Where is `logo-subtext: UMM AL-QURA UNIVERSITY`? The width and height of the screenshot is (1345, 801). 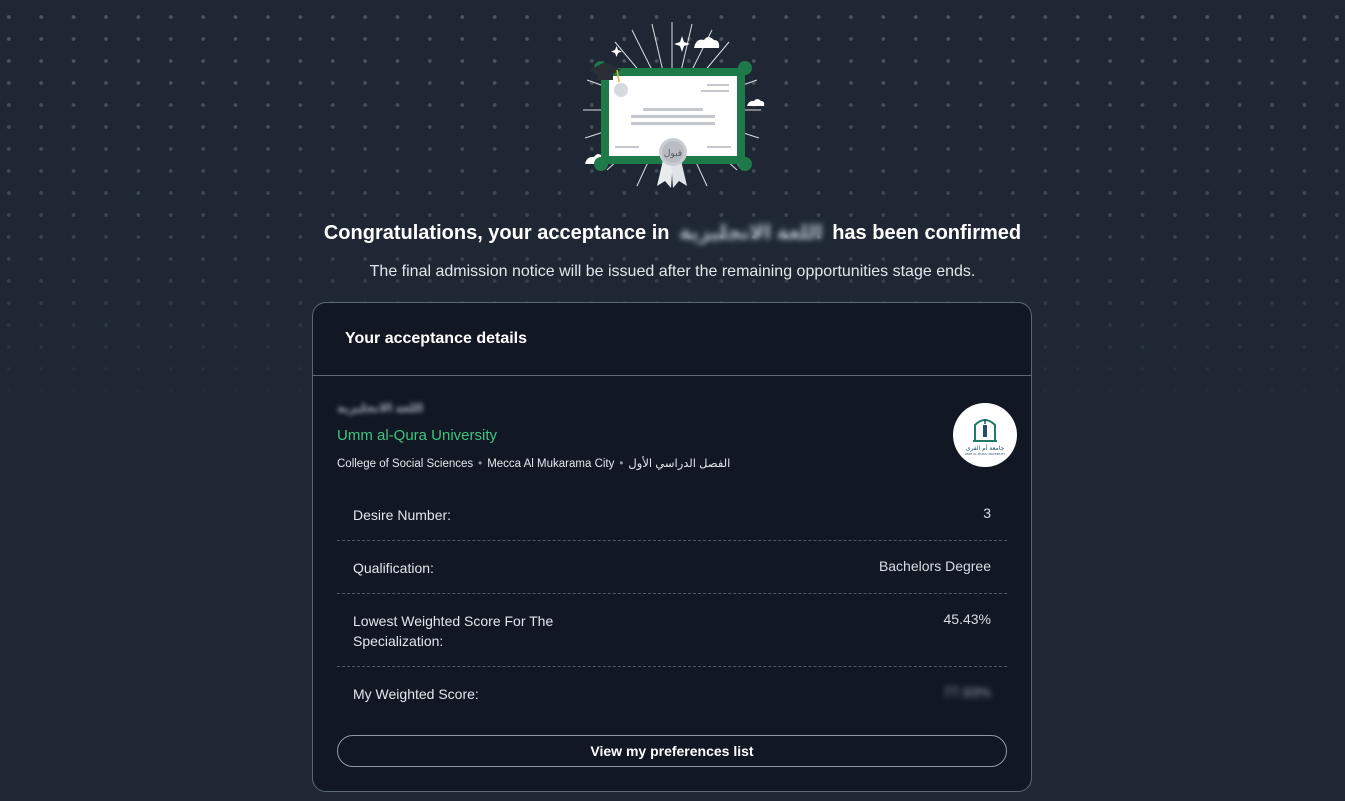
logo-subtext: UMM AL-QURA UNIVERSITY is located at coordinates (985, 453).